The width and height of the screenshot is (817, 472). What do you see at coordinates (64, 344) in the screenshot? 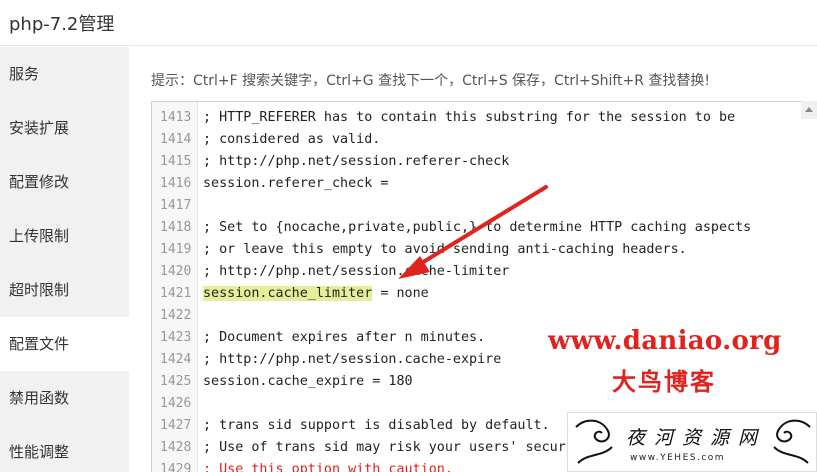
I see `sidebar-item-config-file: 配置文件` at bounding box center [64, 344].